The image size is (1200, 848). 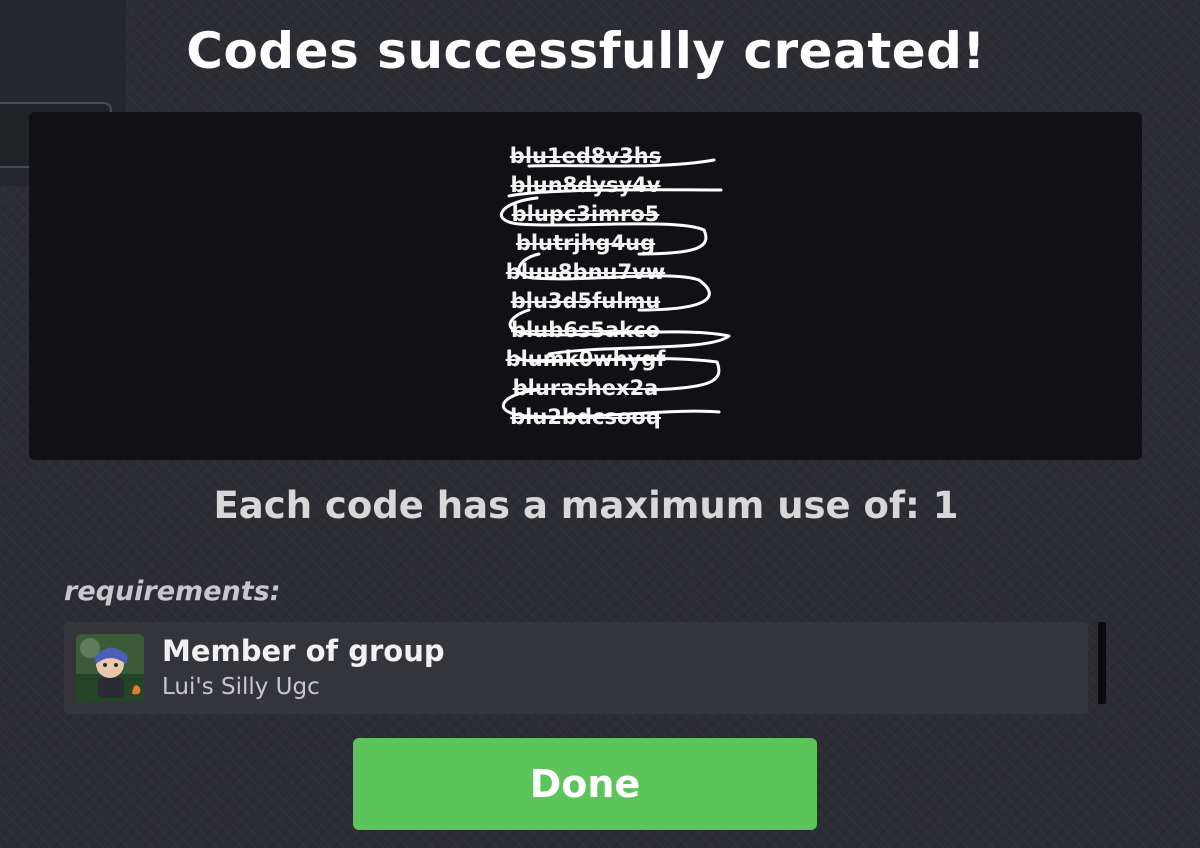 I want to click on scrollbar-thumb, so click(x=1102, y=663).